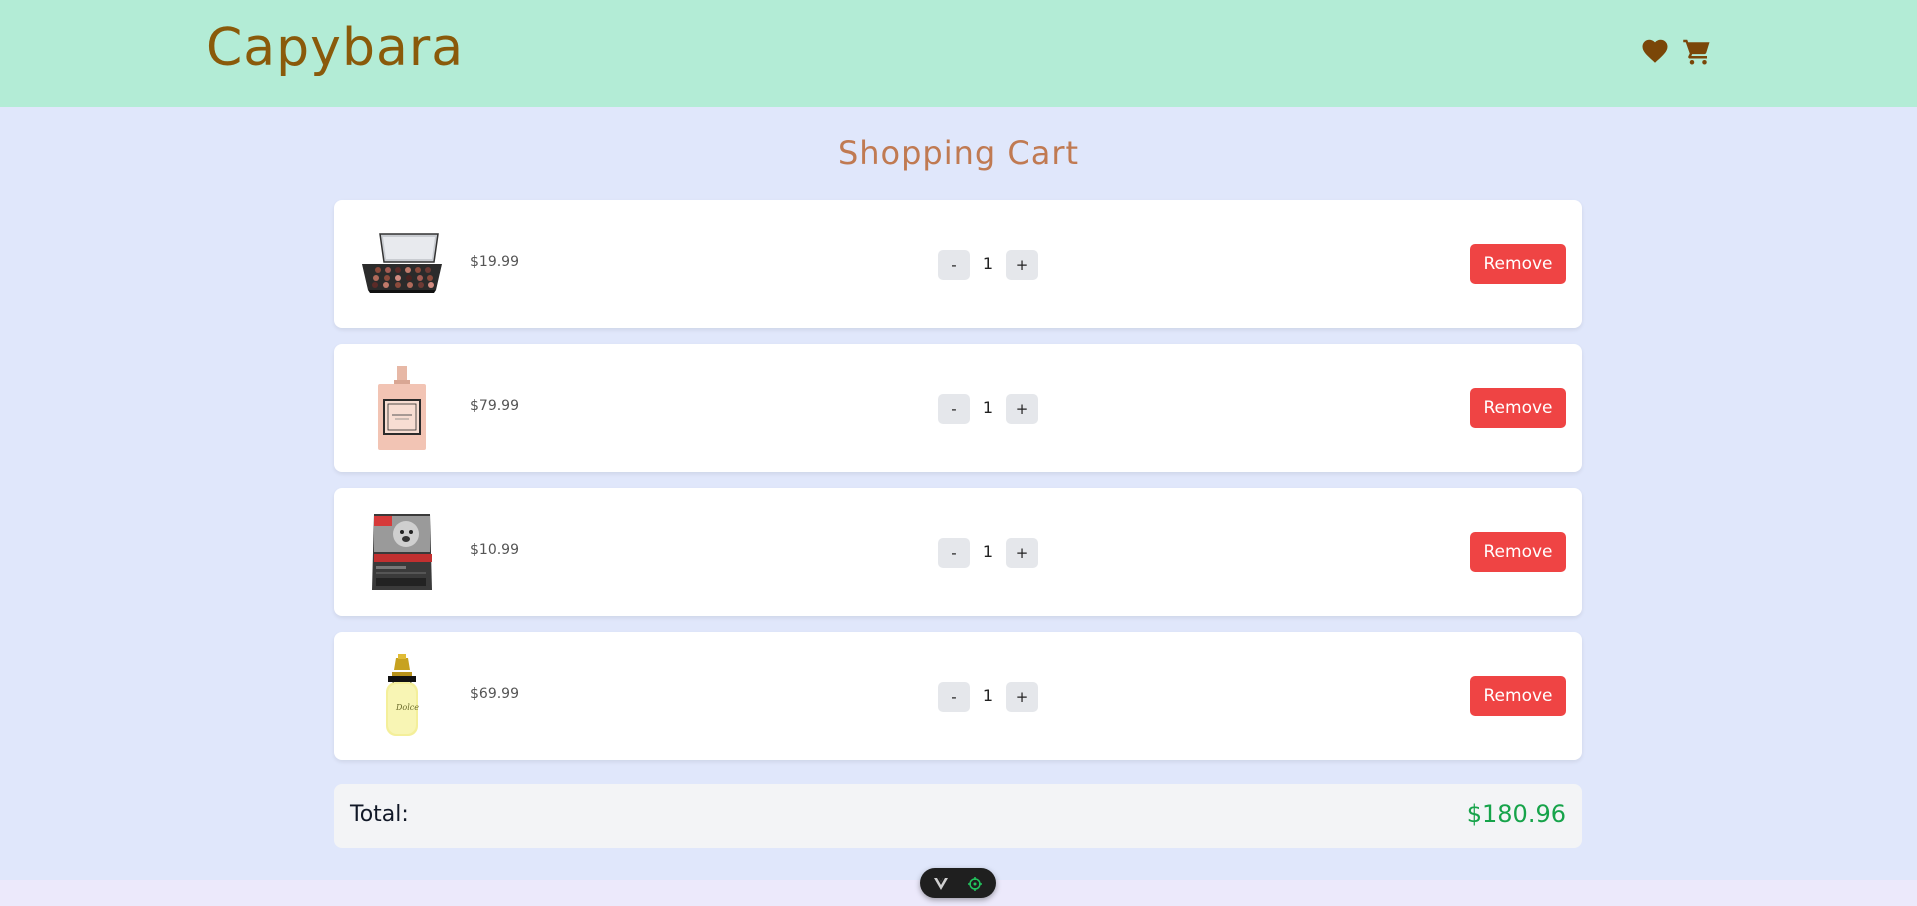 The height and width of the screenshot is (906, 1917). Describe the element at coordinates (379, 814) in the screenshot. I see `total-label: Total:` at that location.